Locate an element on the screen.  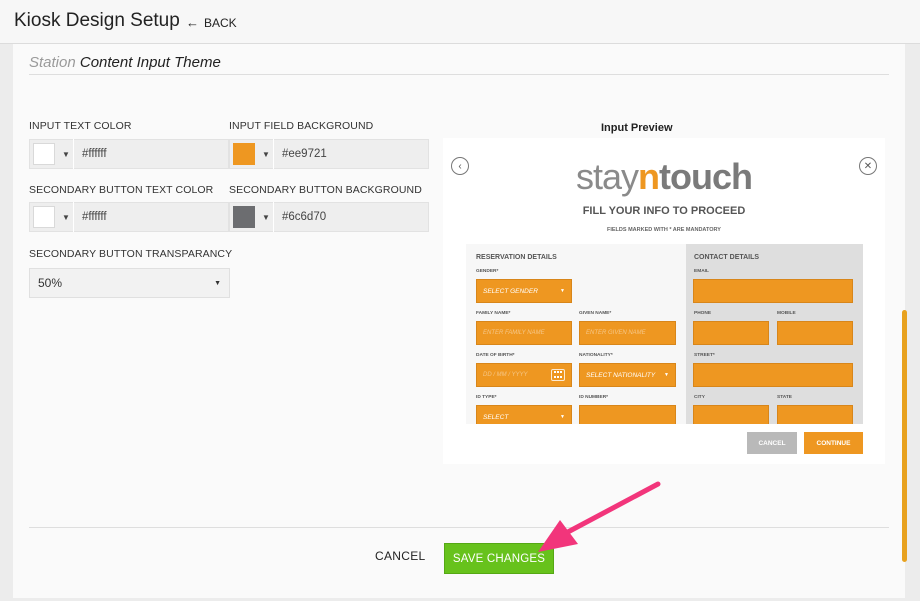
preview-continue-button: CONTINUE is located at coordinates (833, 443).